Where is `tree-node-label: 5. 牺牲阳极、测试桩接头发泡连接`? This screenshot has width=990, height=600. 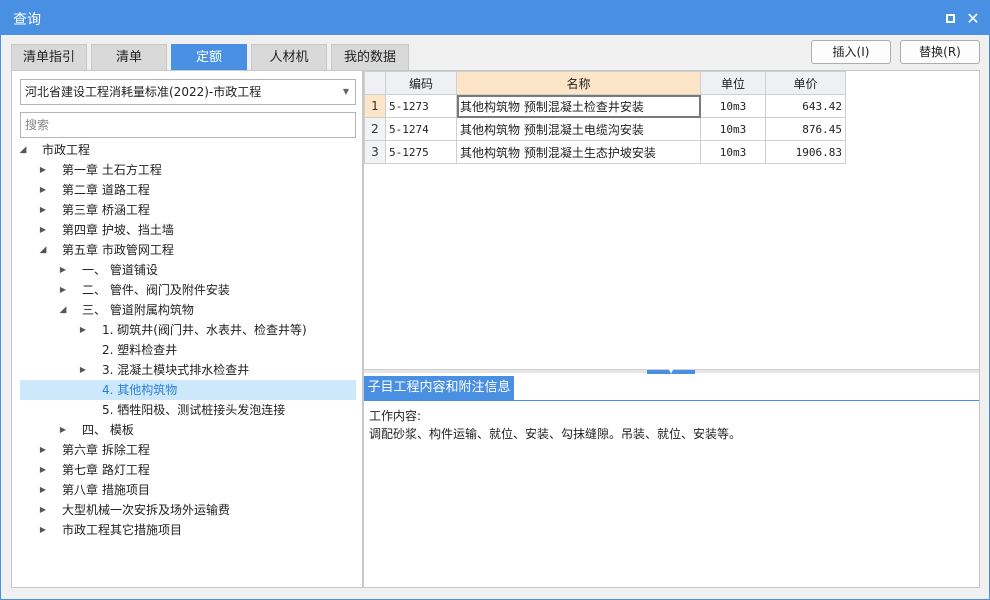
tree-node-label: 5. 牺牲阳极、测试桩接头发泡连接 is located at coordinates (194, 410).